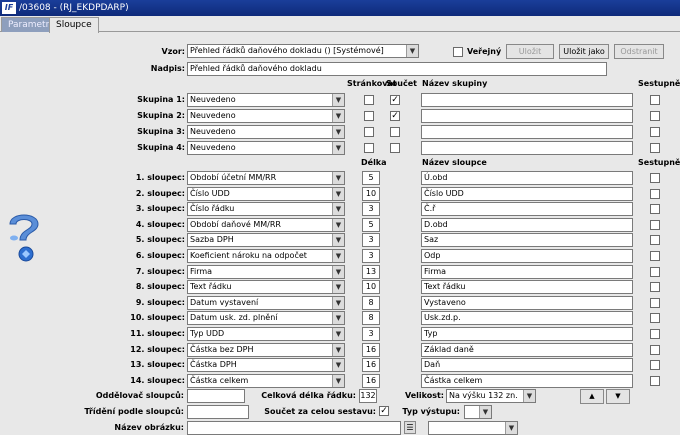 This screenshot has width=680, height=435. Describe the element at coordinates (639, 51) in the screenshot. I see `odstranit-button: Odstranit` at that location.